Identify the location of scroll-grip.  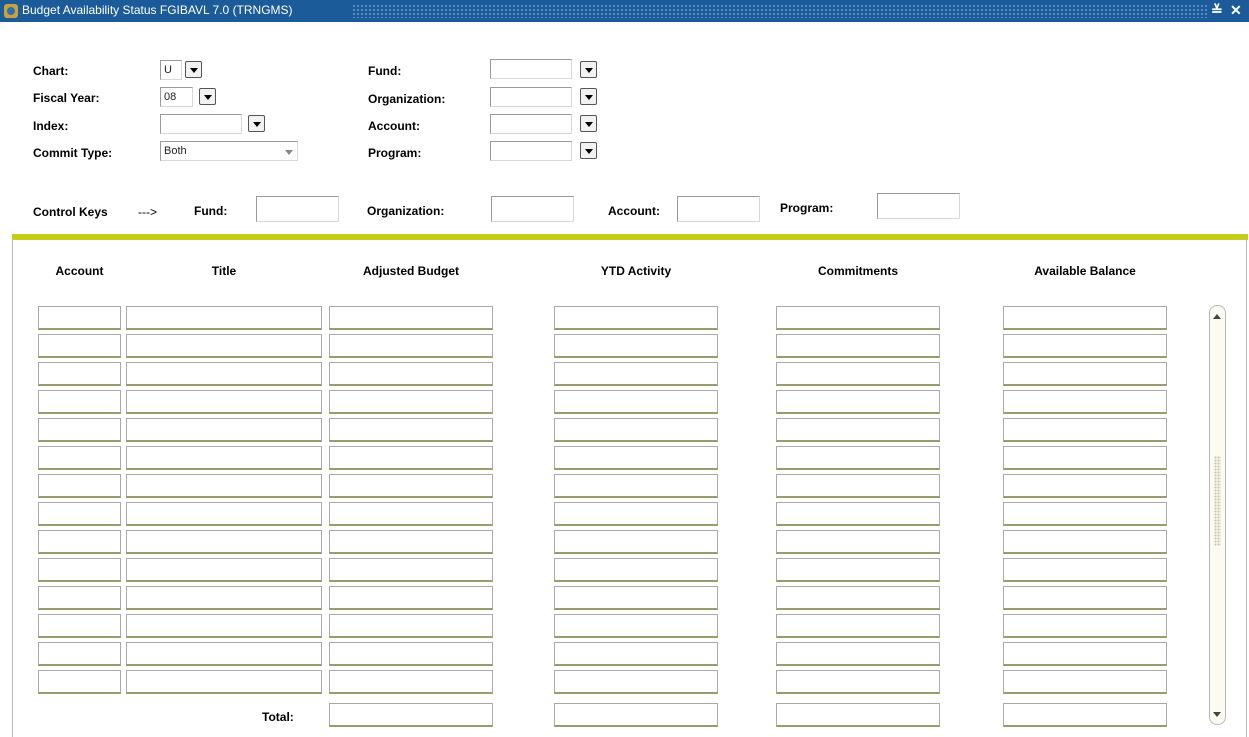
(1217, 501).